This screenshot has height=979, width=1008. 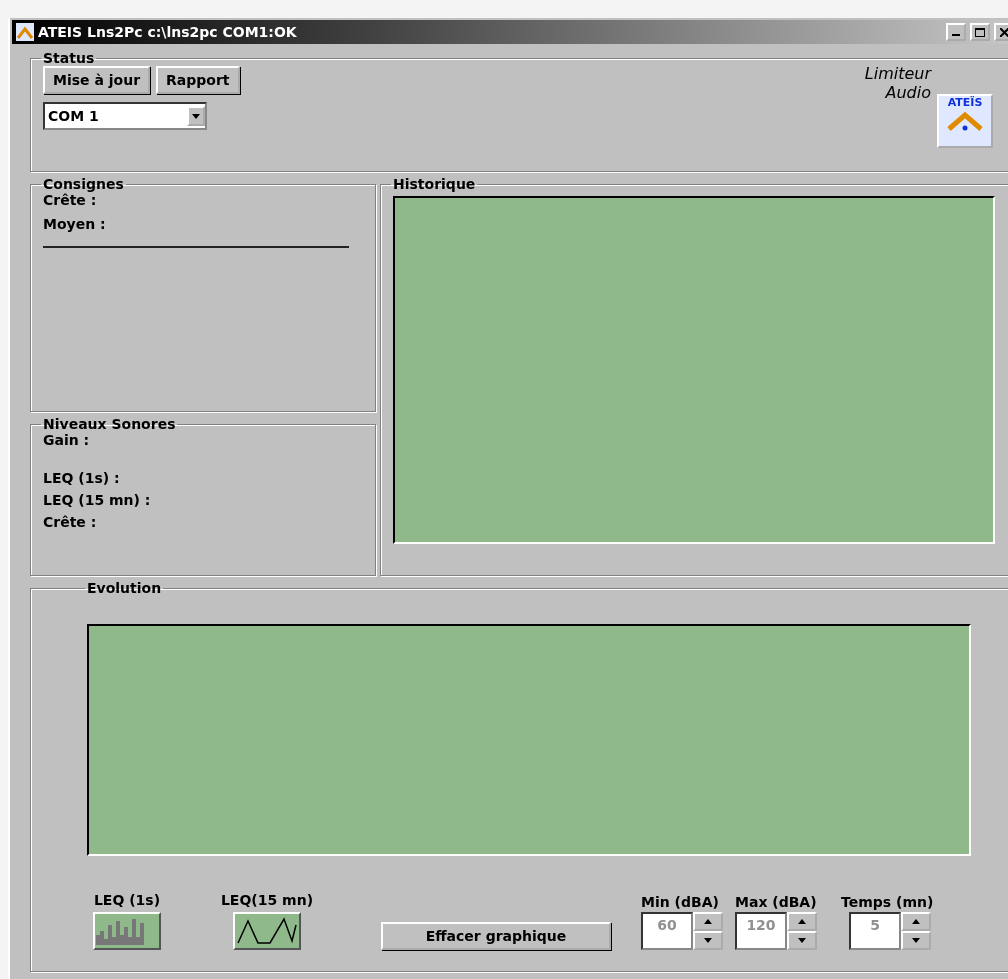 What do you see at coordinates (97, 500) in the screenshot?
I see `field-label: LEQ (15 mn) :` at bounding box center [97, 500].